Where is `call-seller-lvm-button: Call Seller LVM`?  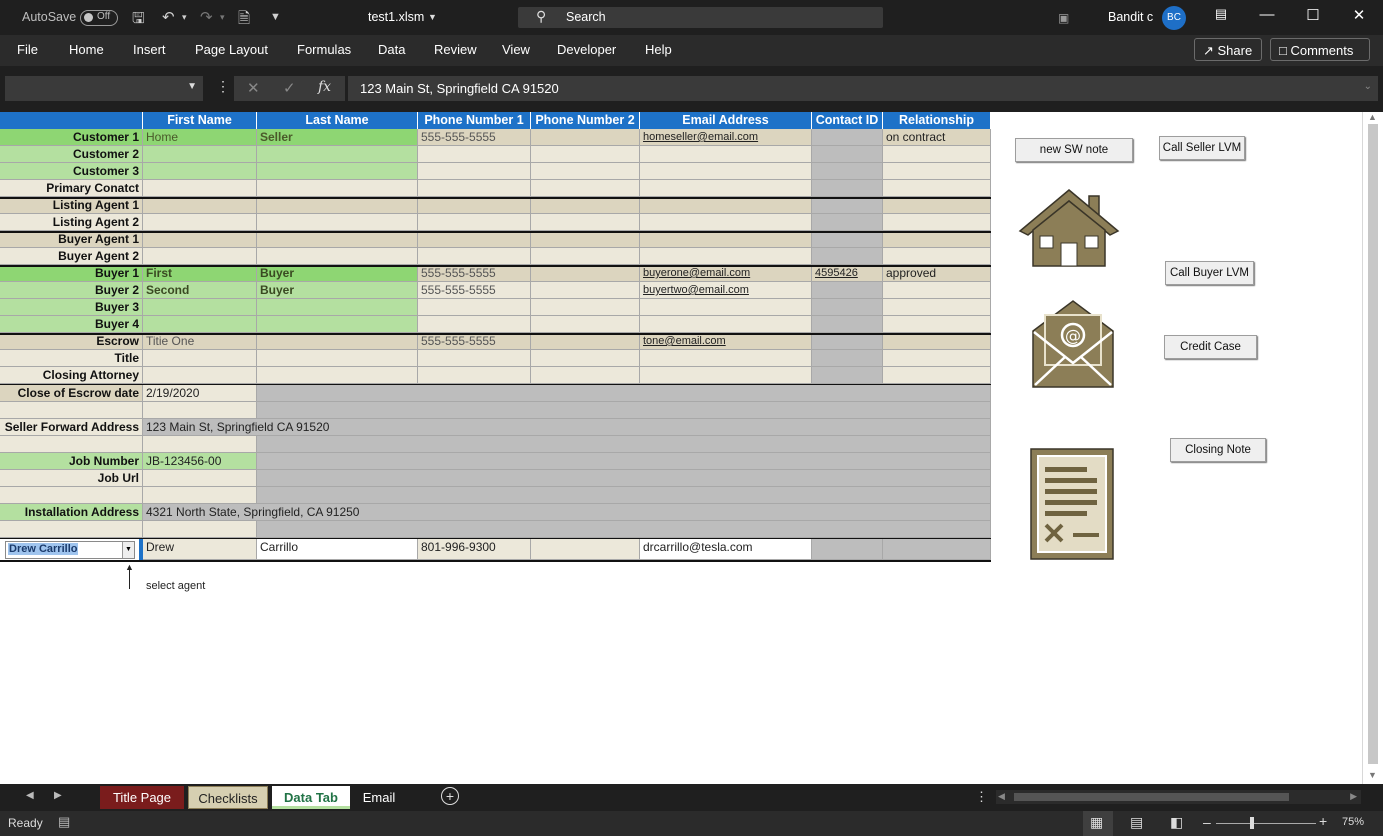 call-seller-lvm-button: Call Seller LVM is located at coordinates (1202, 148).